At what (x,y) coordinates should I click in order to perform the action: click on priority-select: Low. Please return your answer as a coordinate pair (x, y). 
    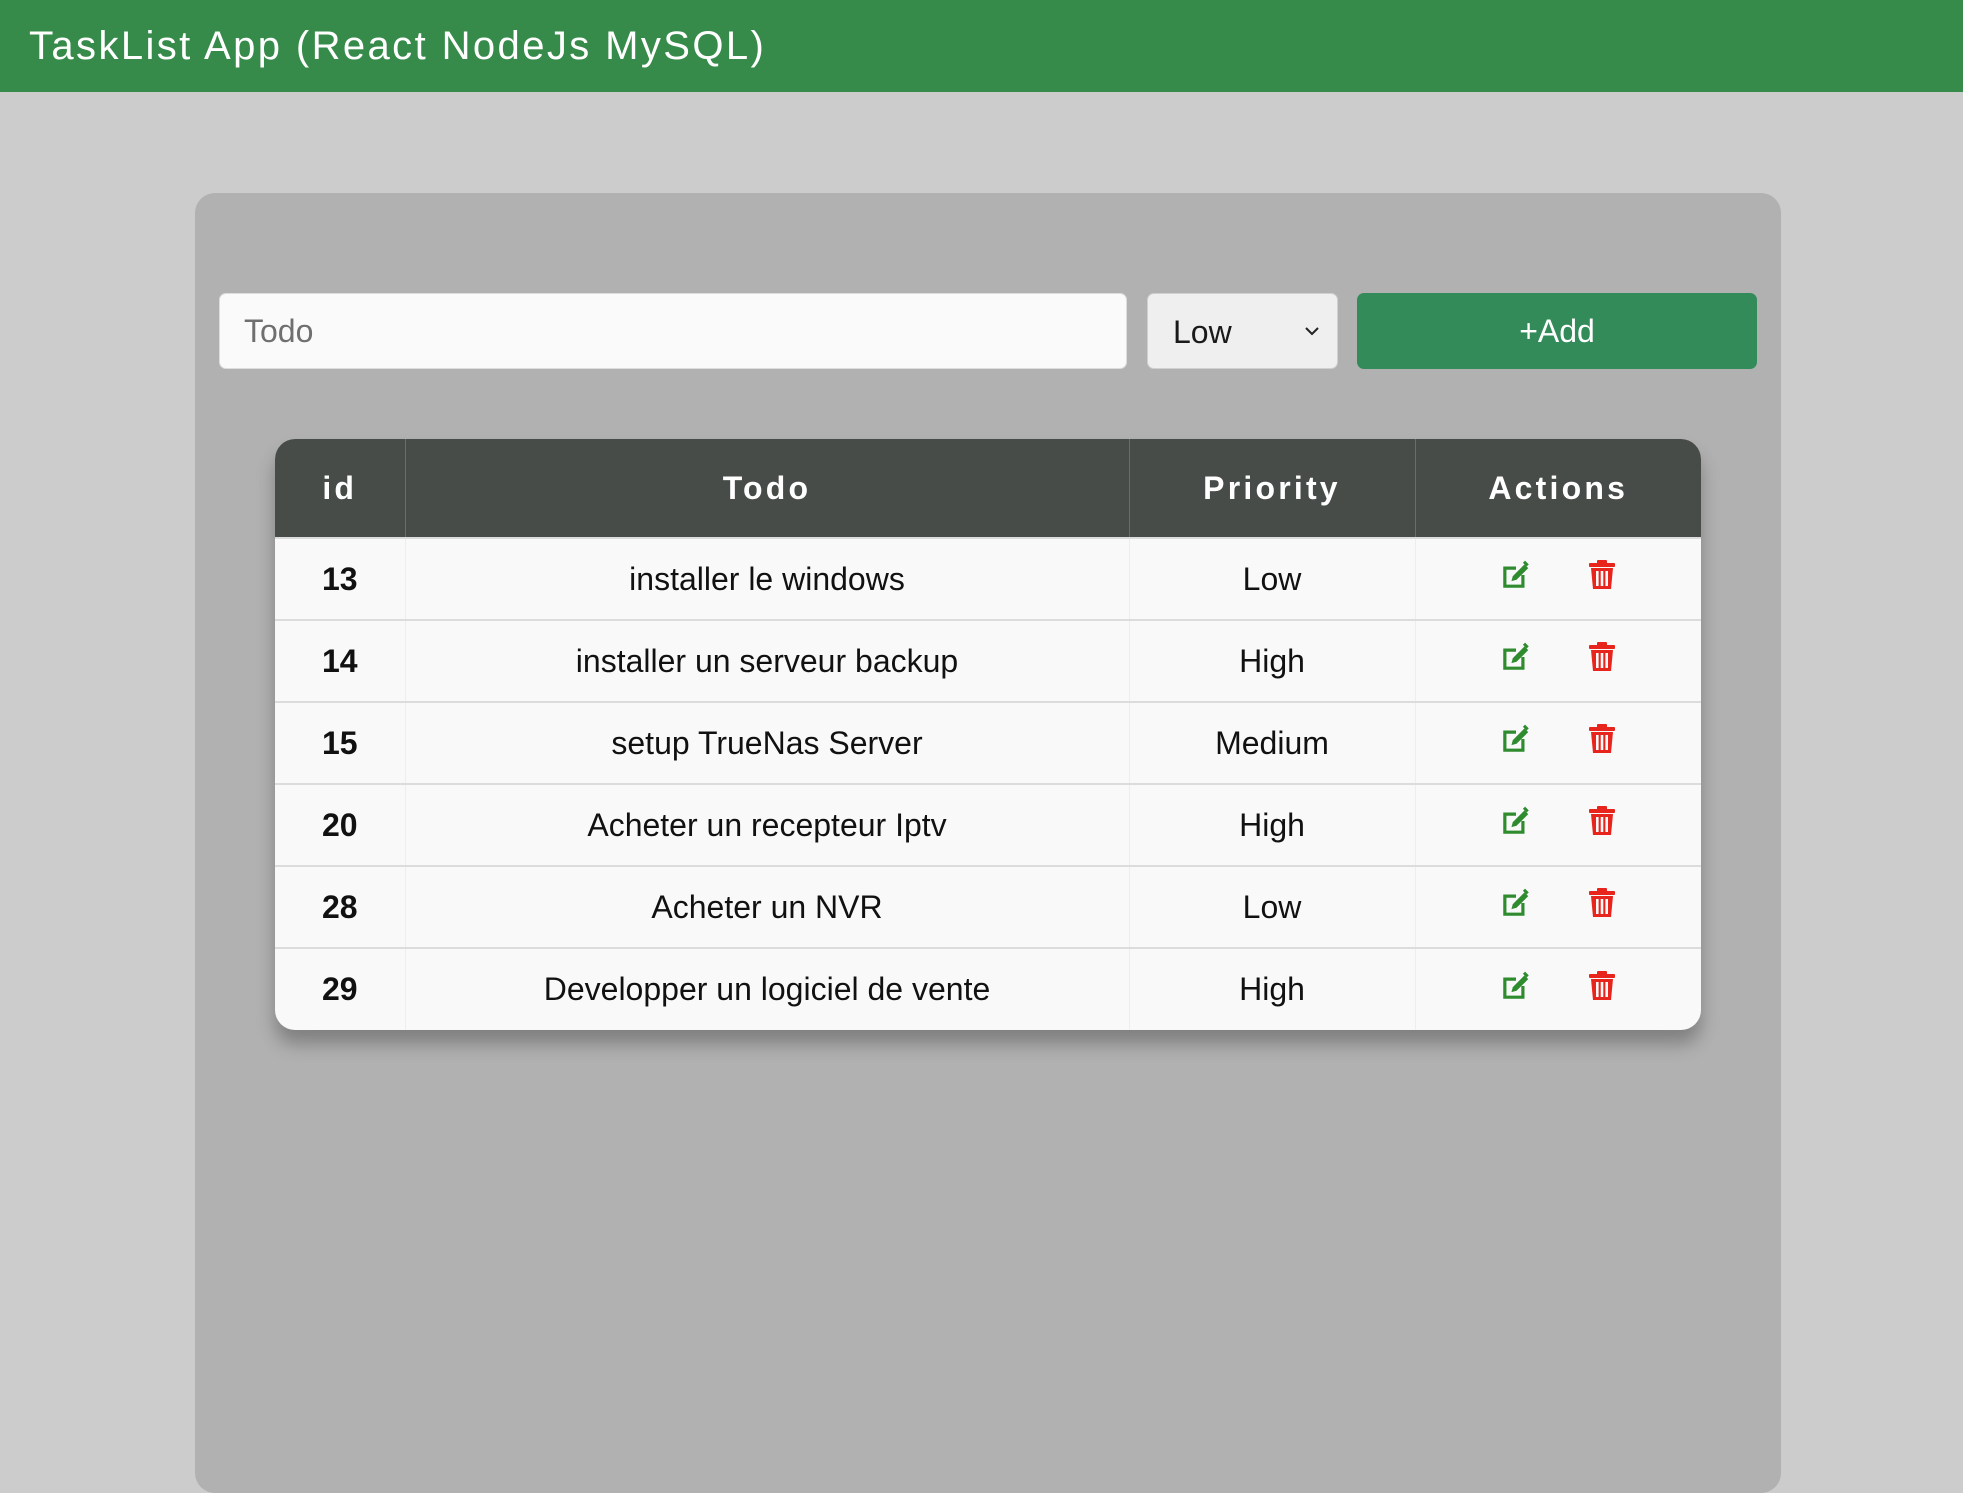
    Looking at the image, I should click on (1242, 331).